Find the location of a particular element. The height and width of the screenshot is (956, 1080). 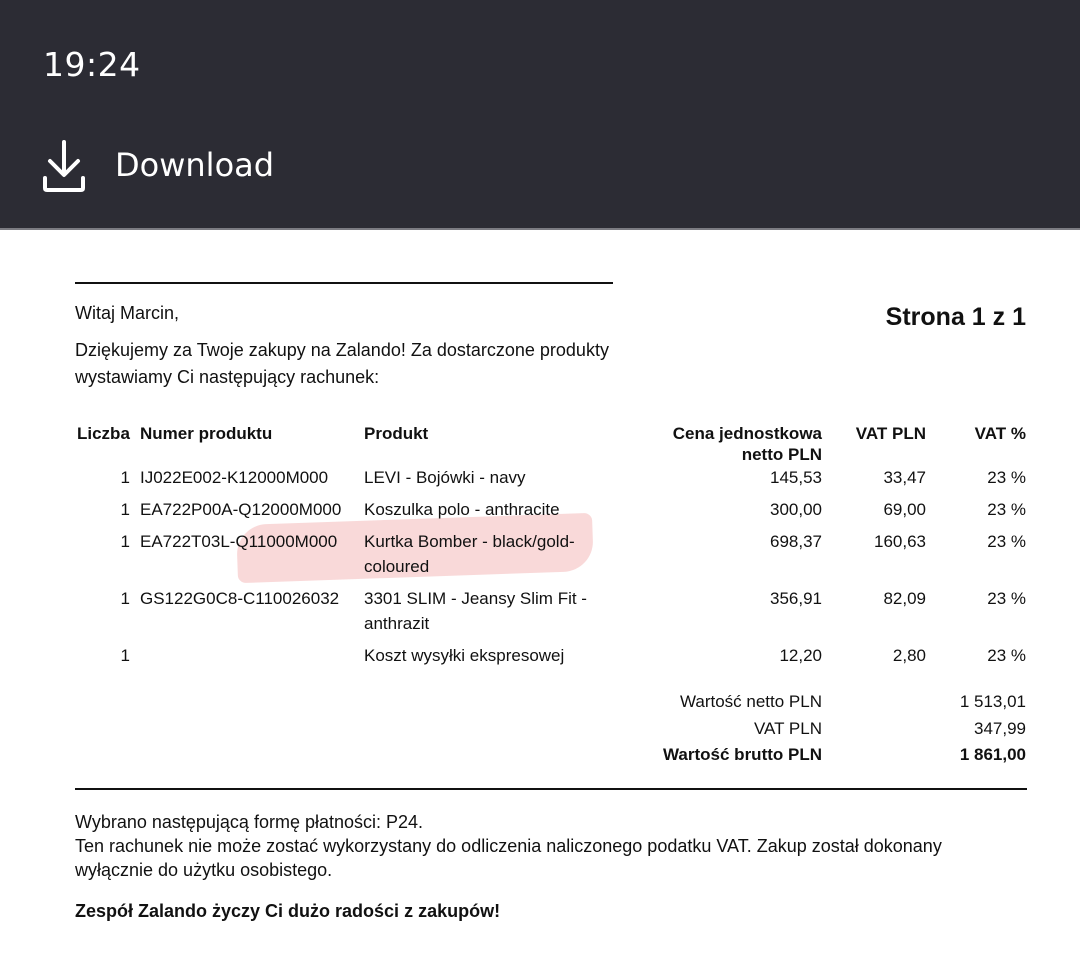

total-net-label: Wartość netto PLN is located at coordinates (750, 701).